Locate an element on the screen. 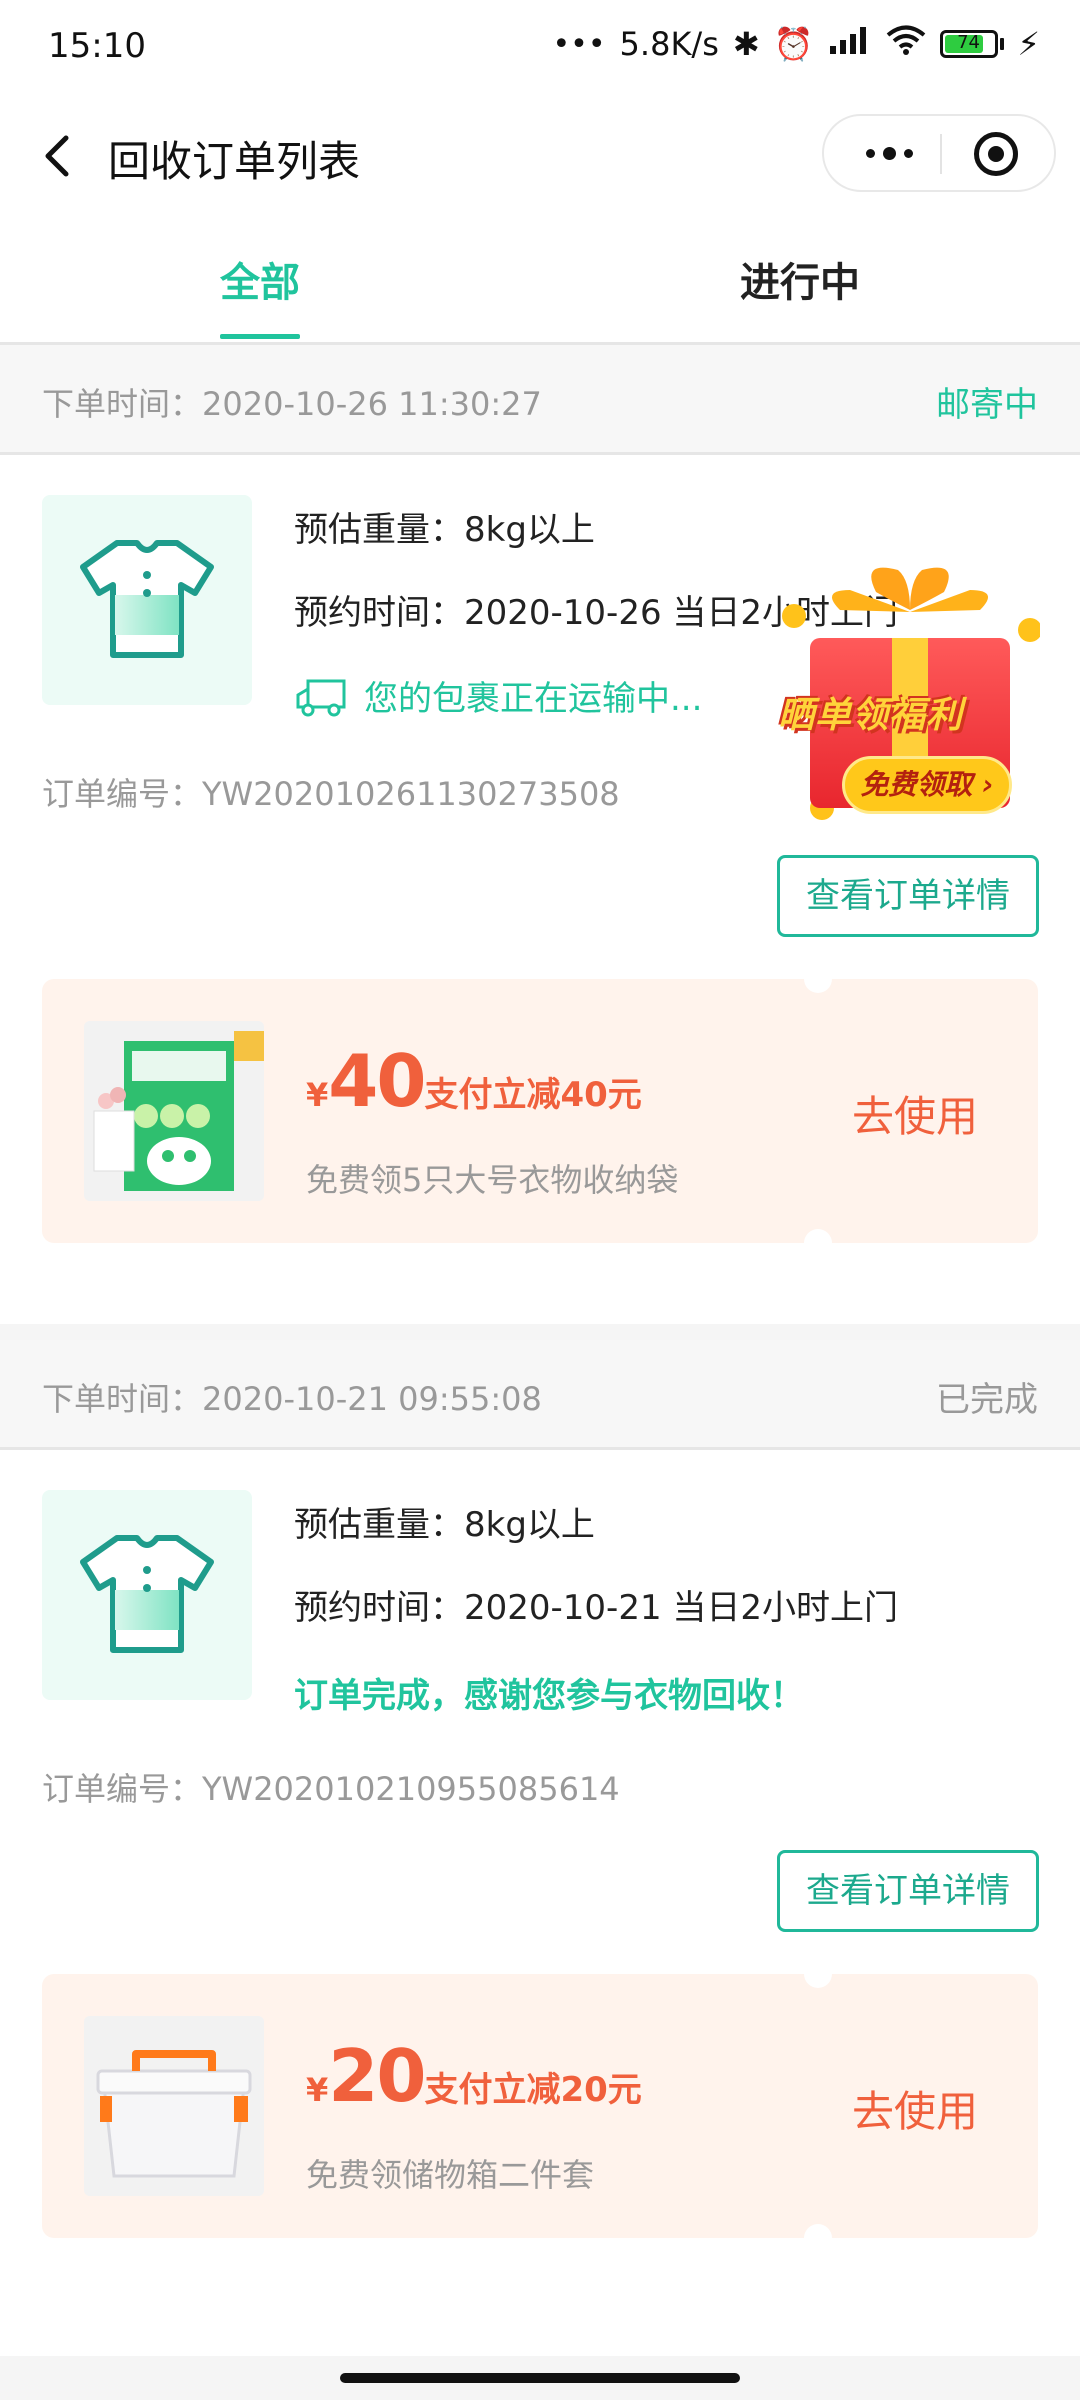  status-bar: 15:10 ••• 5.8K/s ✱ ⏰ 74 ⚡ is located at coordinates (540, 48).